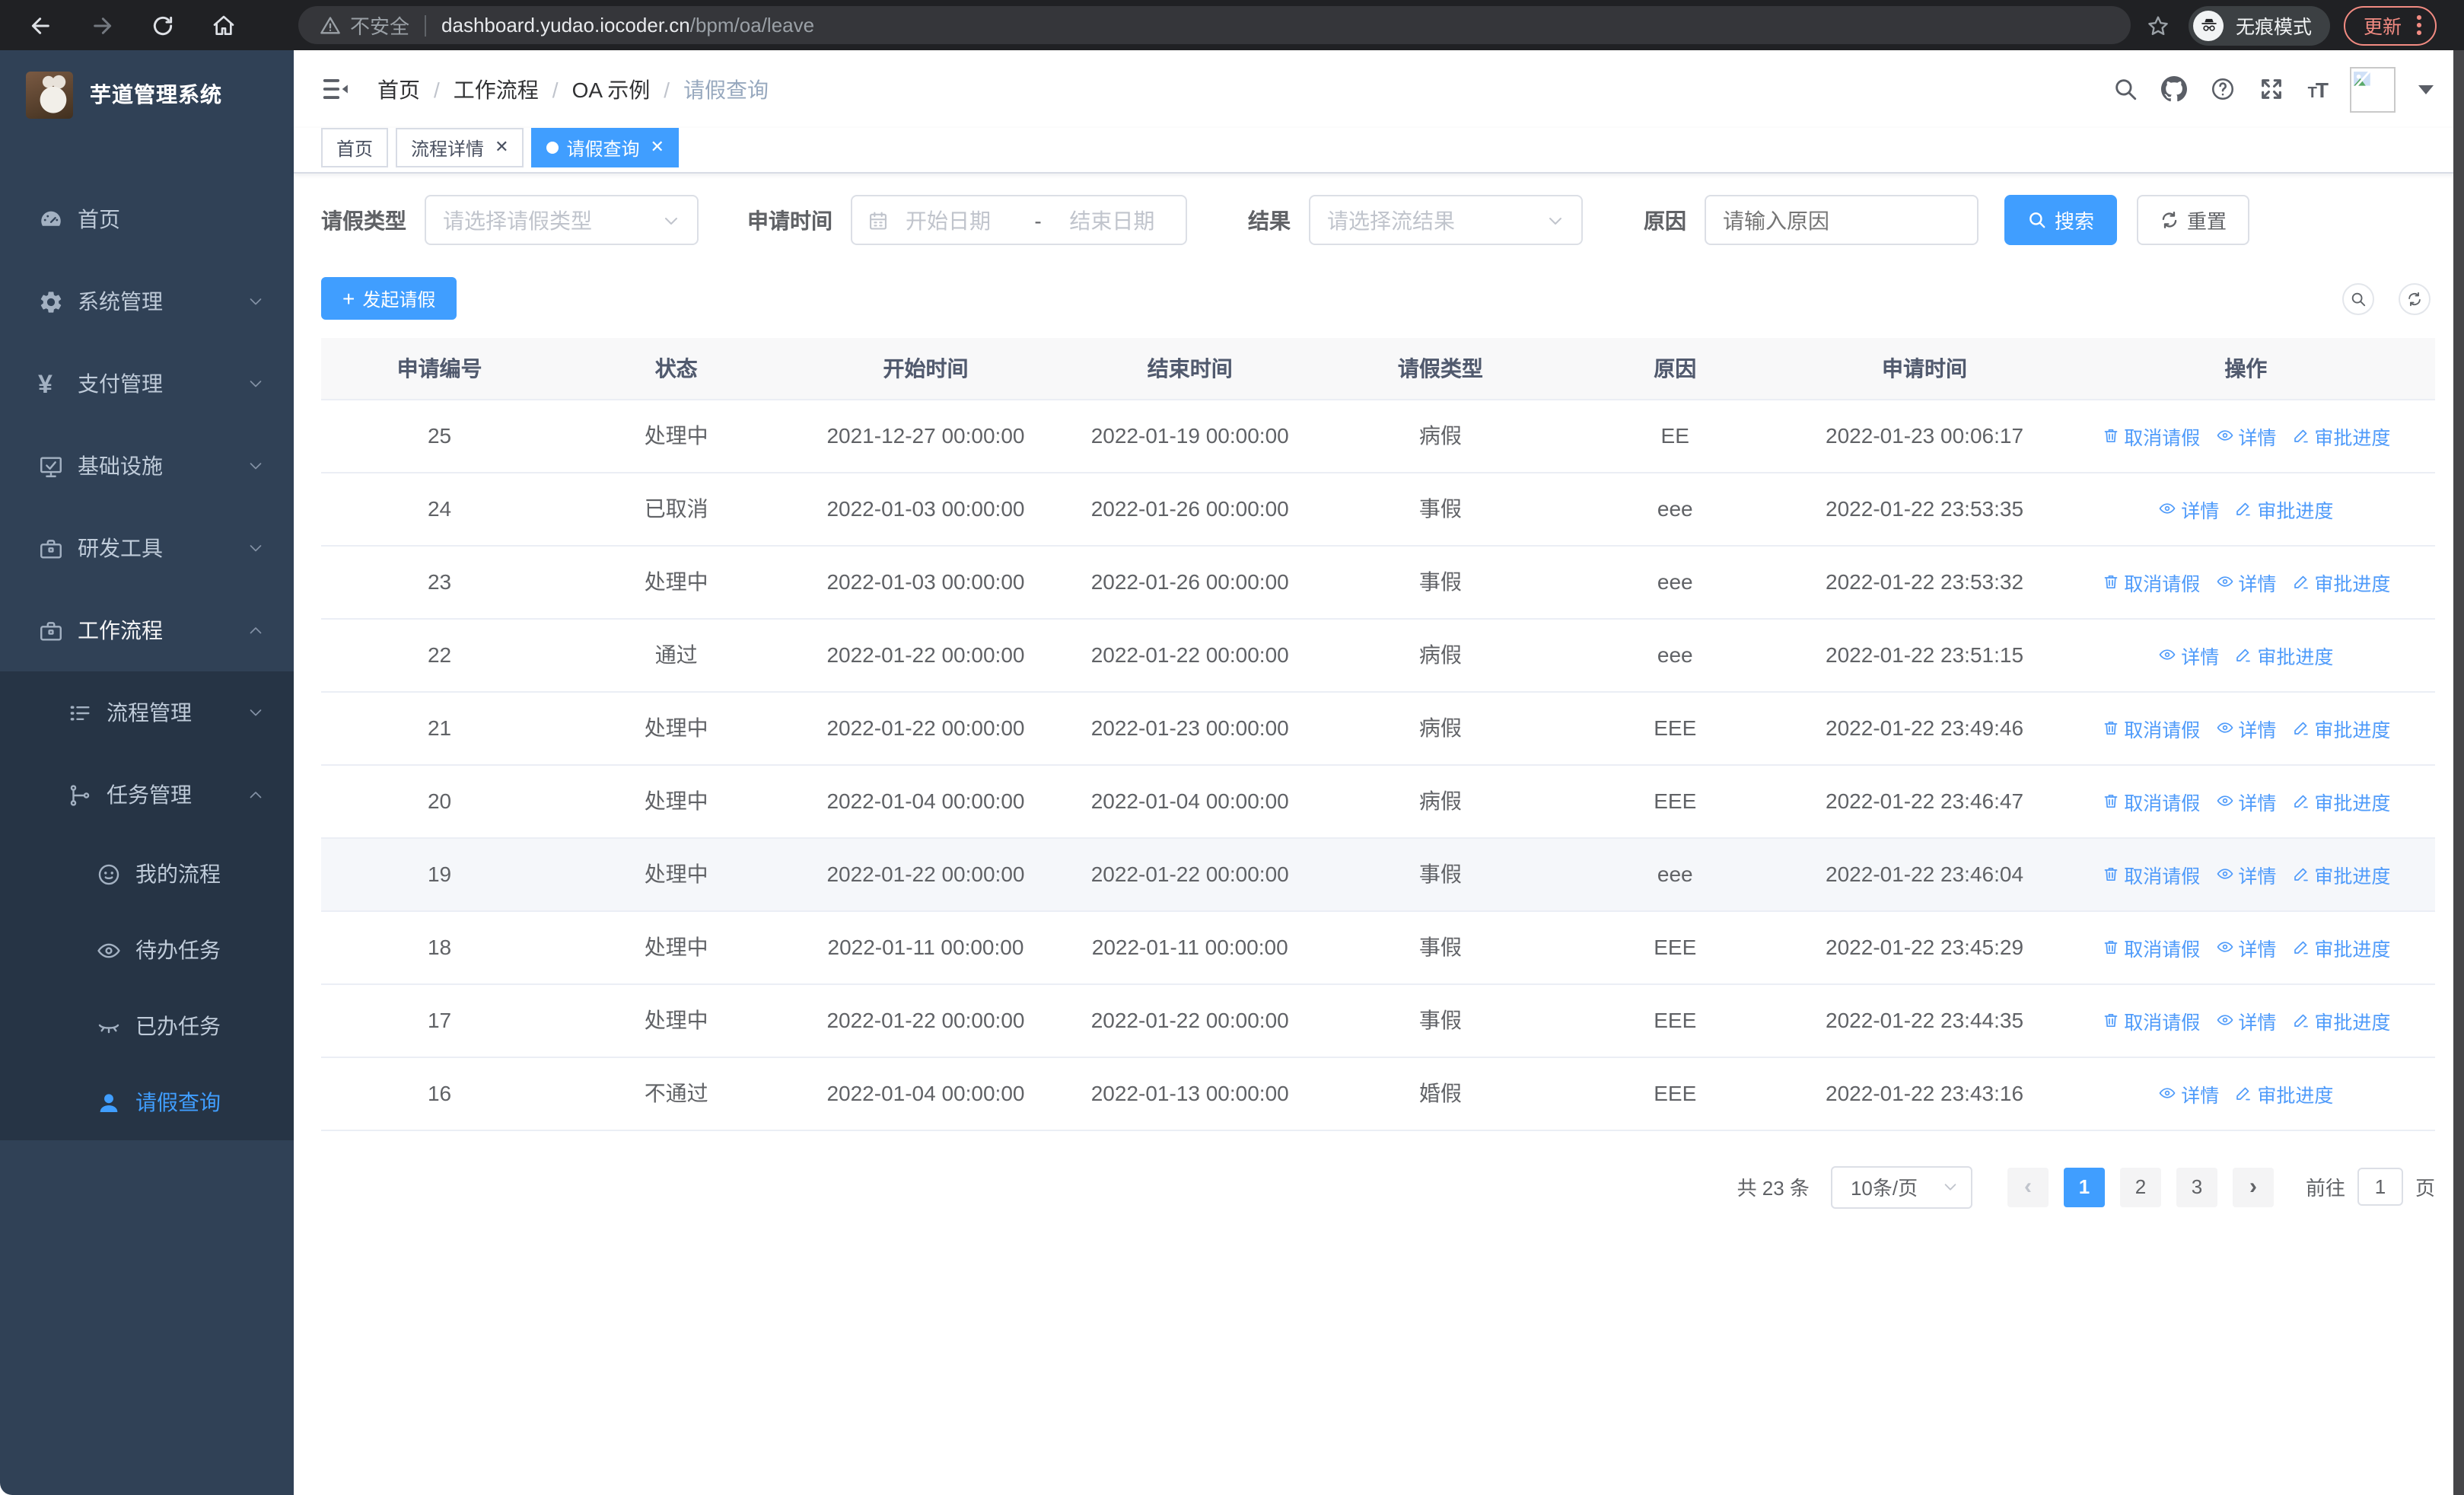 Image resolution: width=2464 pixels, height=1495 pixels. Describe the element at coordinates (355, 147) in the screenshot. I see `tab-首页: 首页` at that location.